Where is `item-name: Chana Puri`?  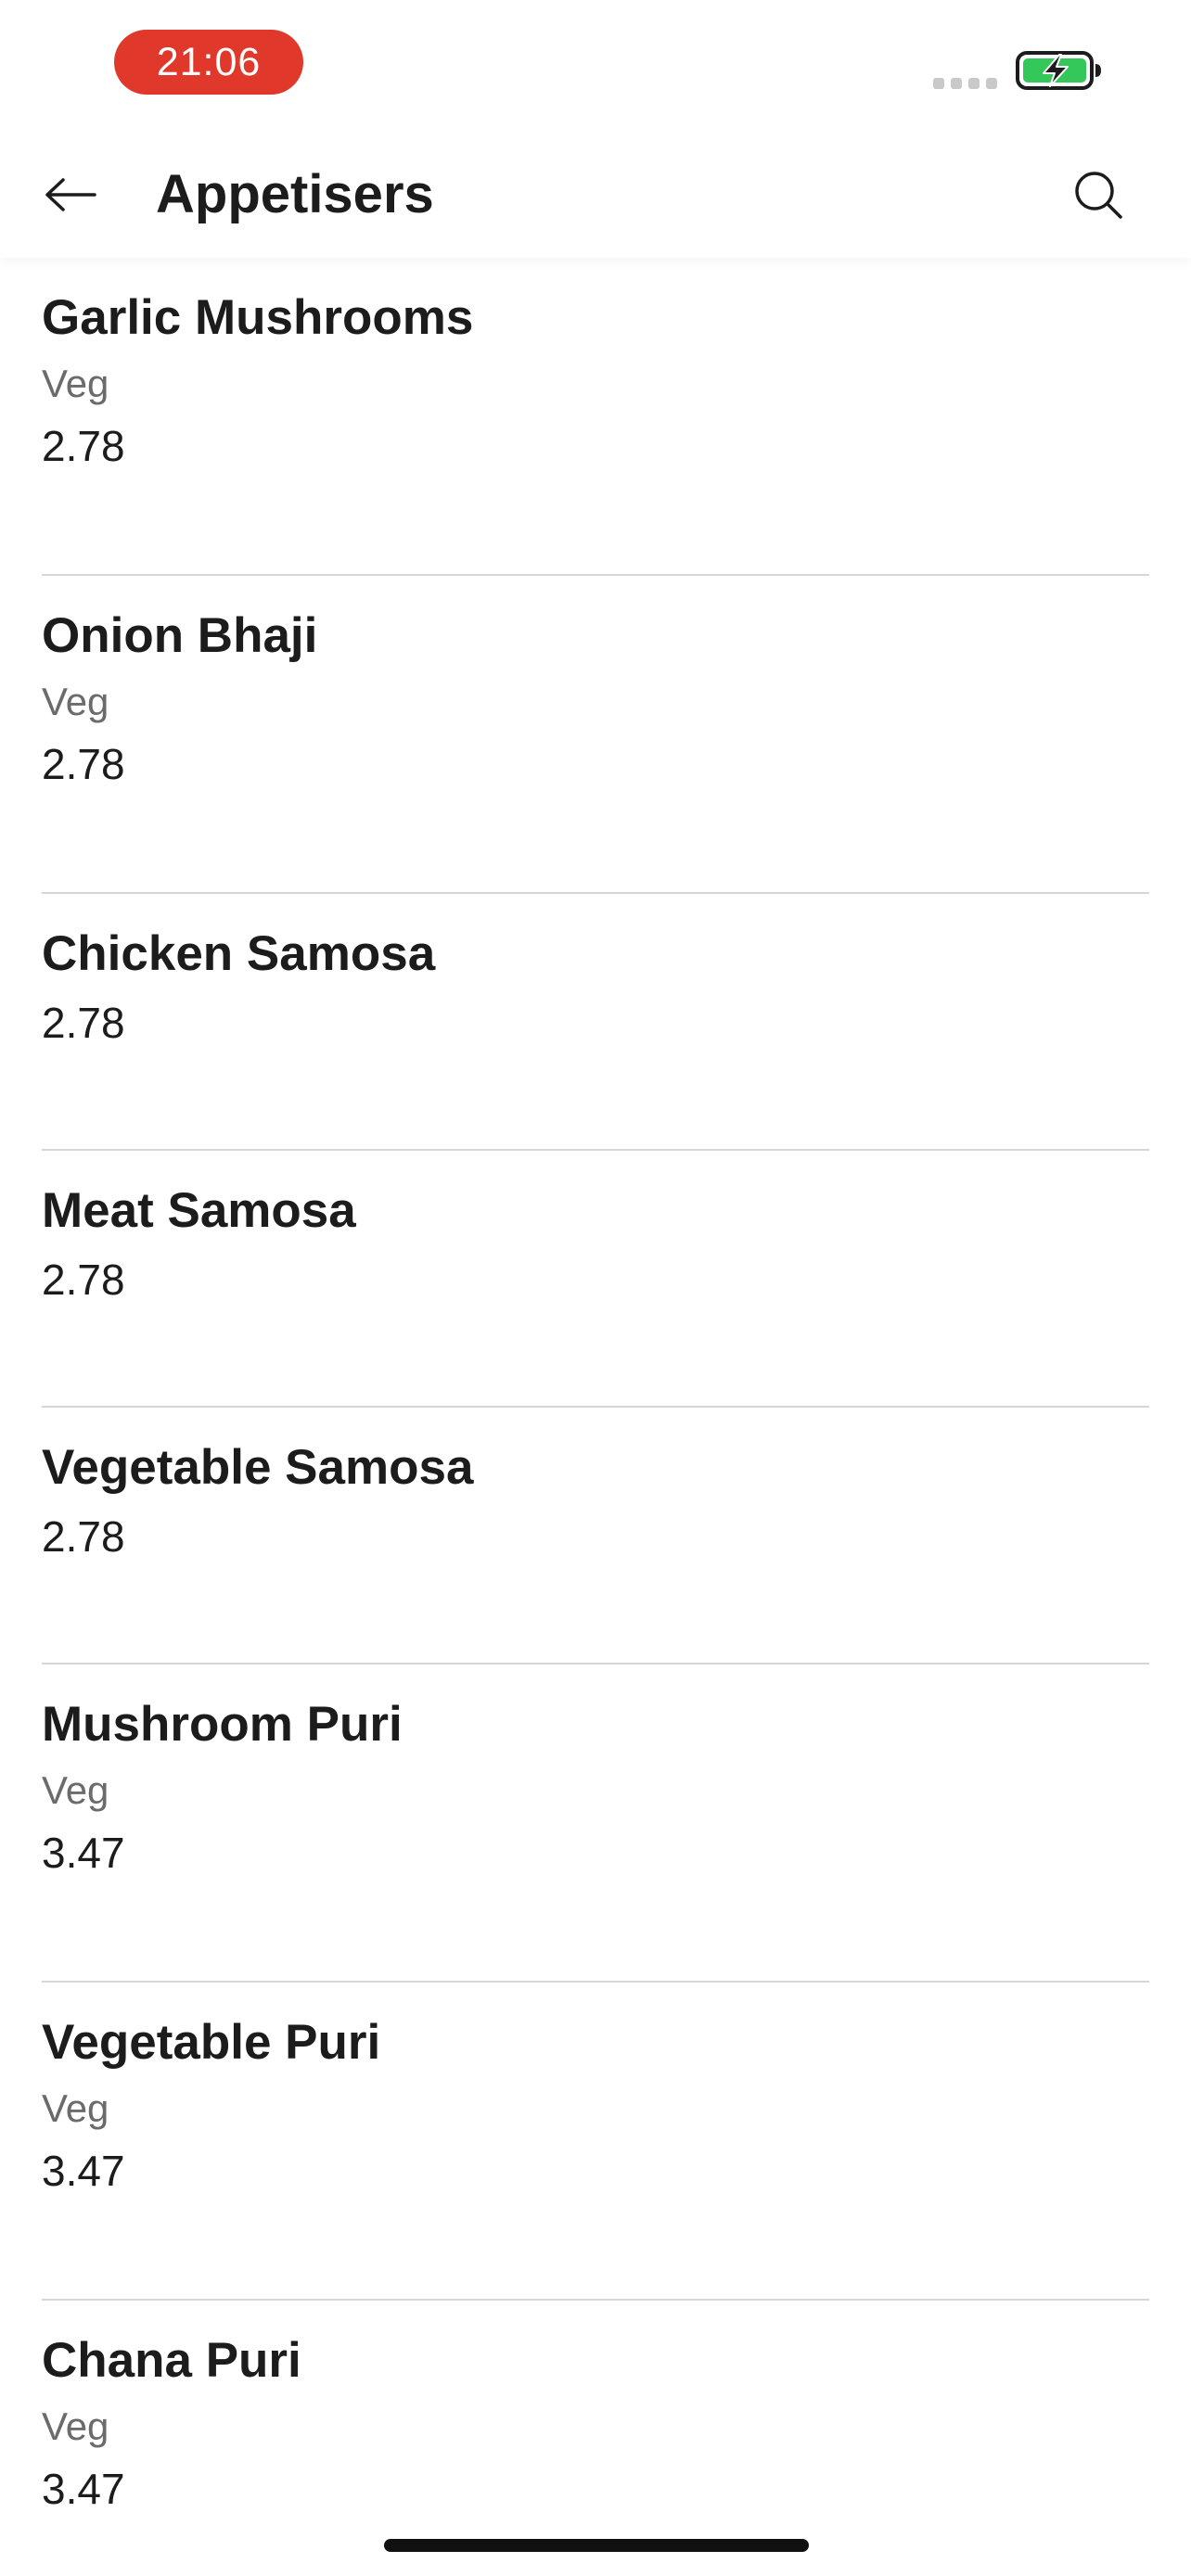
item-name: Chana Puri is located at coordinates (171, 2360).